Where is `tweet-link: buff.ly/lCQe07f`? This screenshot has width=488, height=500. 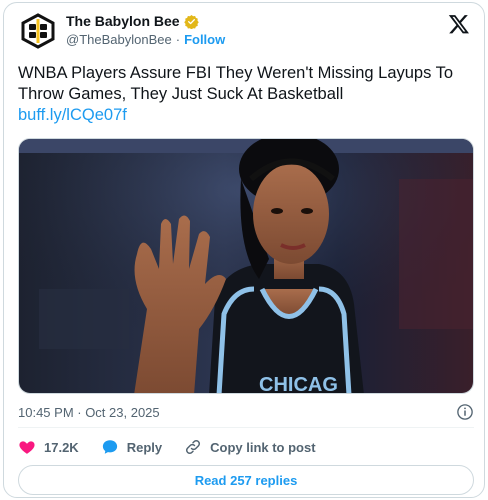
tweet-link: buff.ly/lCQe07f is located at coordinates (72, 115).